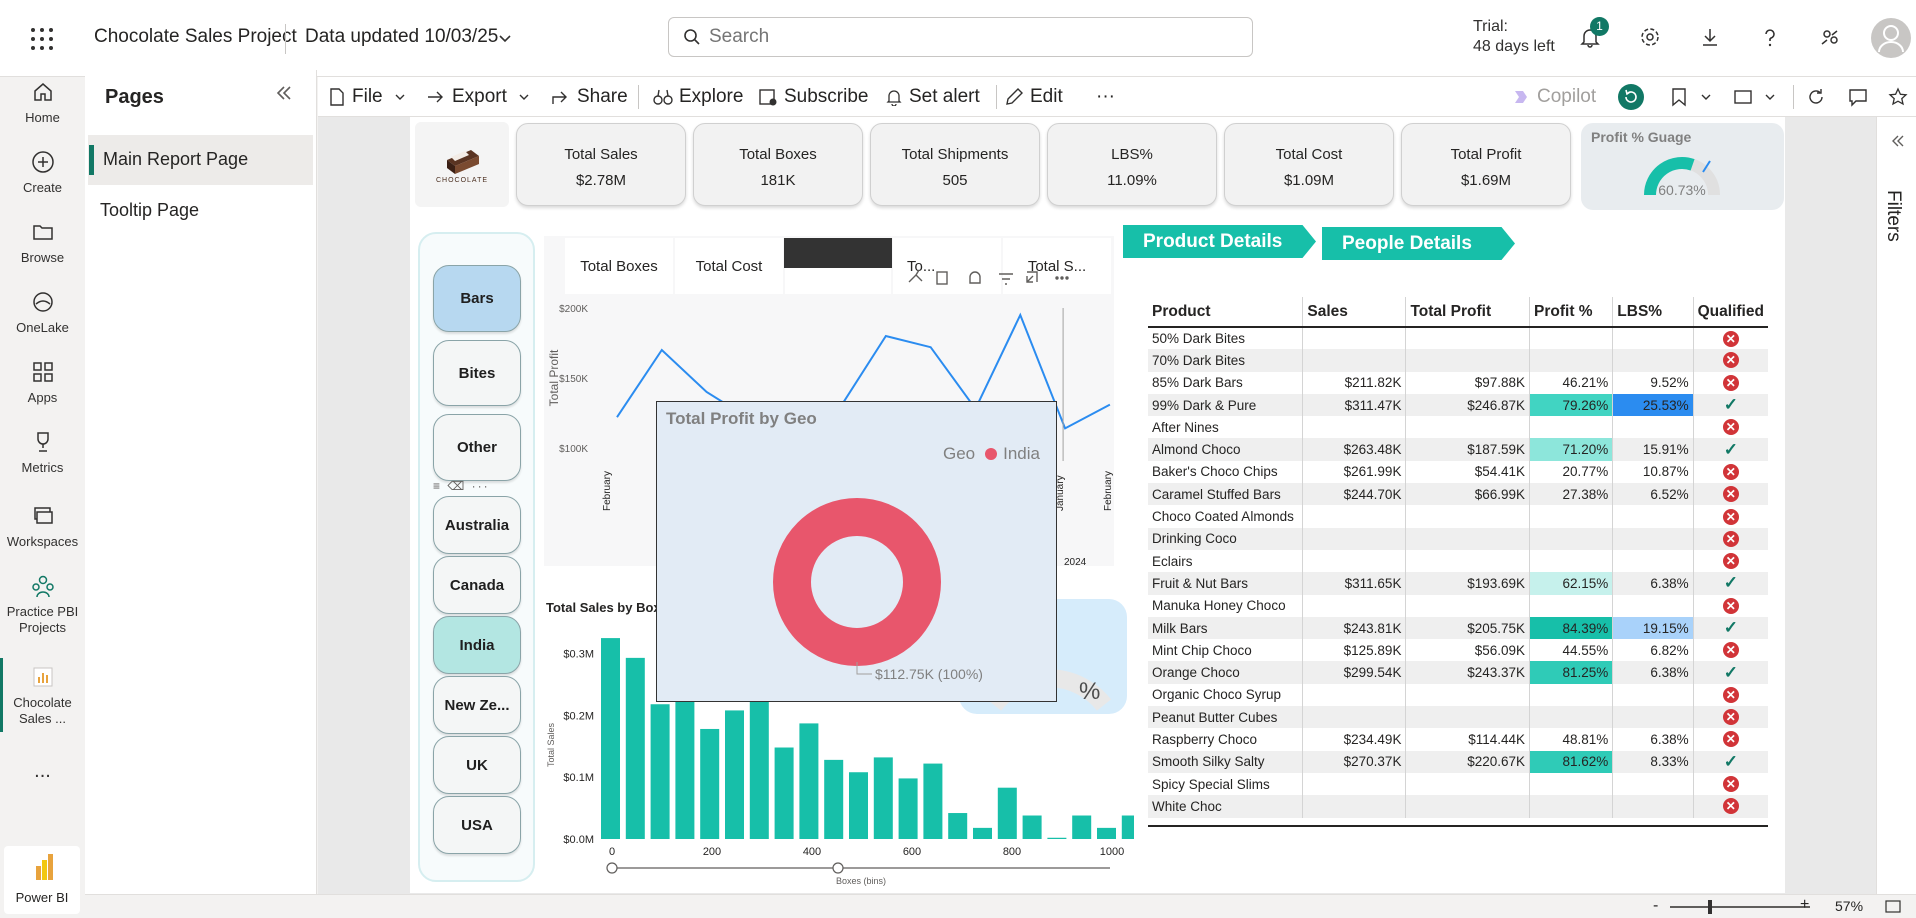 Image resolution: width=1916 pixels, height=918 pixels. Describe the element at coordinates (1655, 906) in the screenshot. I see `zoom-out-button: -` at that location.